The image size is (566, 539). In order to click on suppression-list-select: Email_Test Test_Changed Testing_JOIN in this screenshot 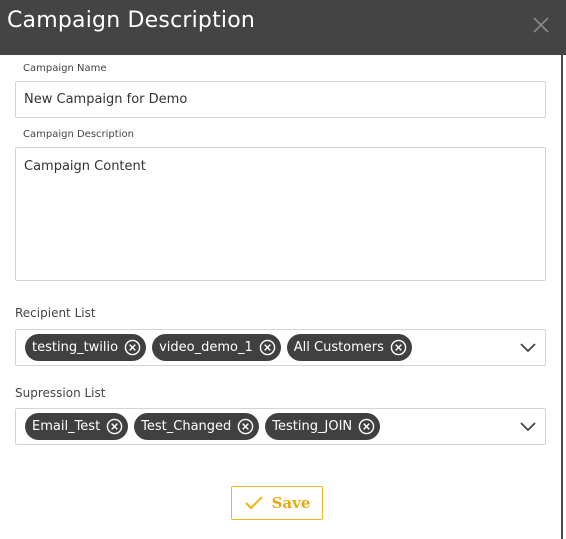, I will do `click(280, 426)`.